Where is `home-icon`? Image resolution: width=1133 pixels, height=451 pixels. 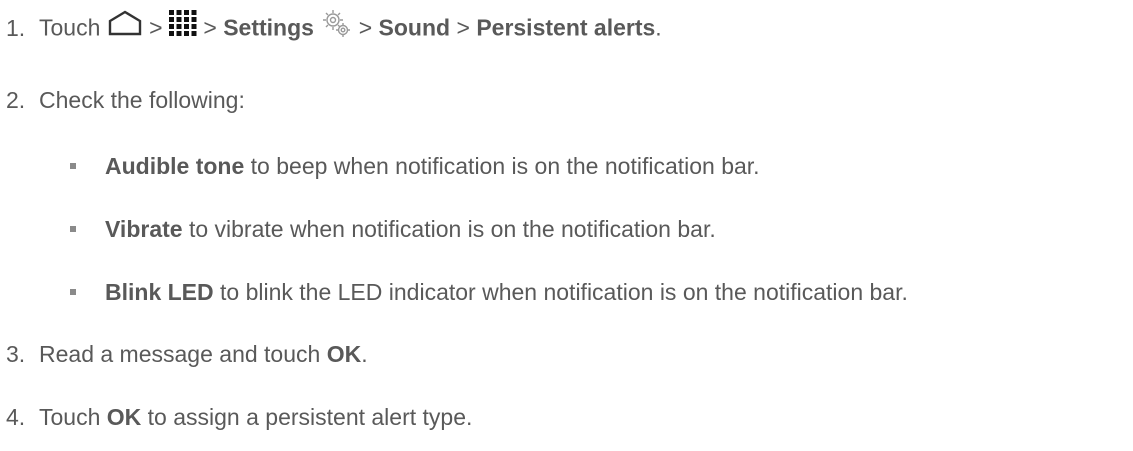
home-icon is located at coordinates (125, 26).